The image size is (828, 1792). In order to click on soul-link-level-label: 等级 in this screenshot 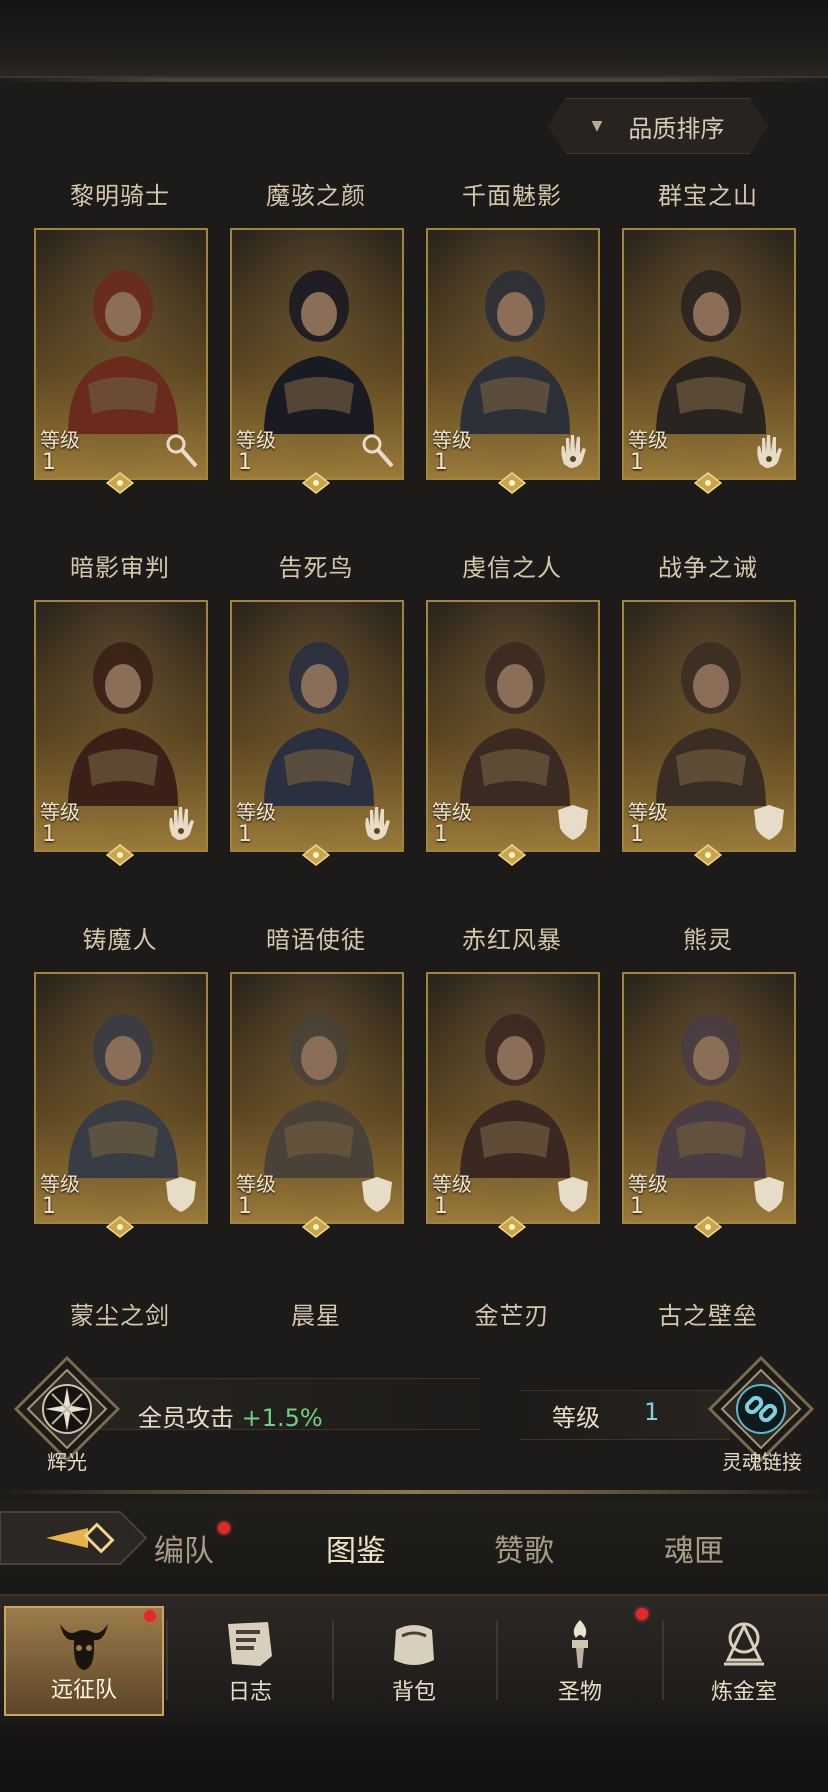, I will do `click(576, 1418)`.